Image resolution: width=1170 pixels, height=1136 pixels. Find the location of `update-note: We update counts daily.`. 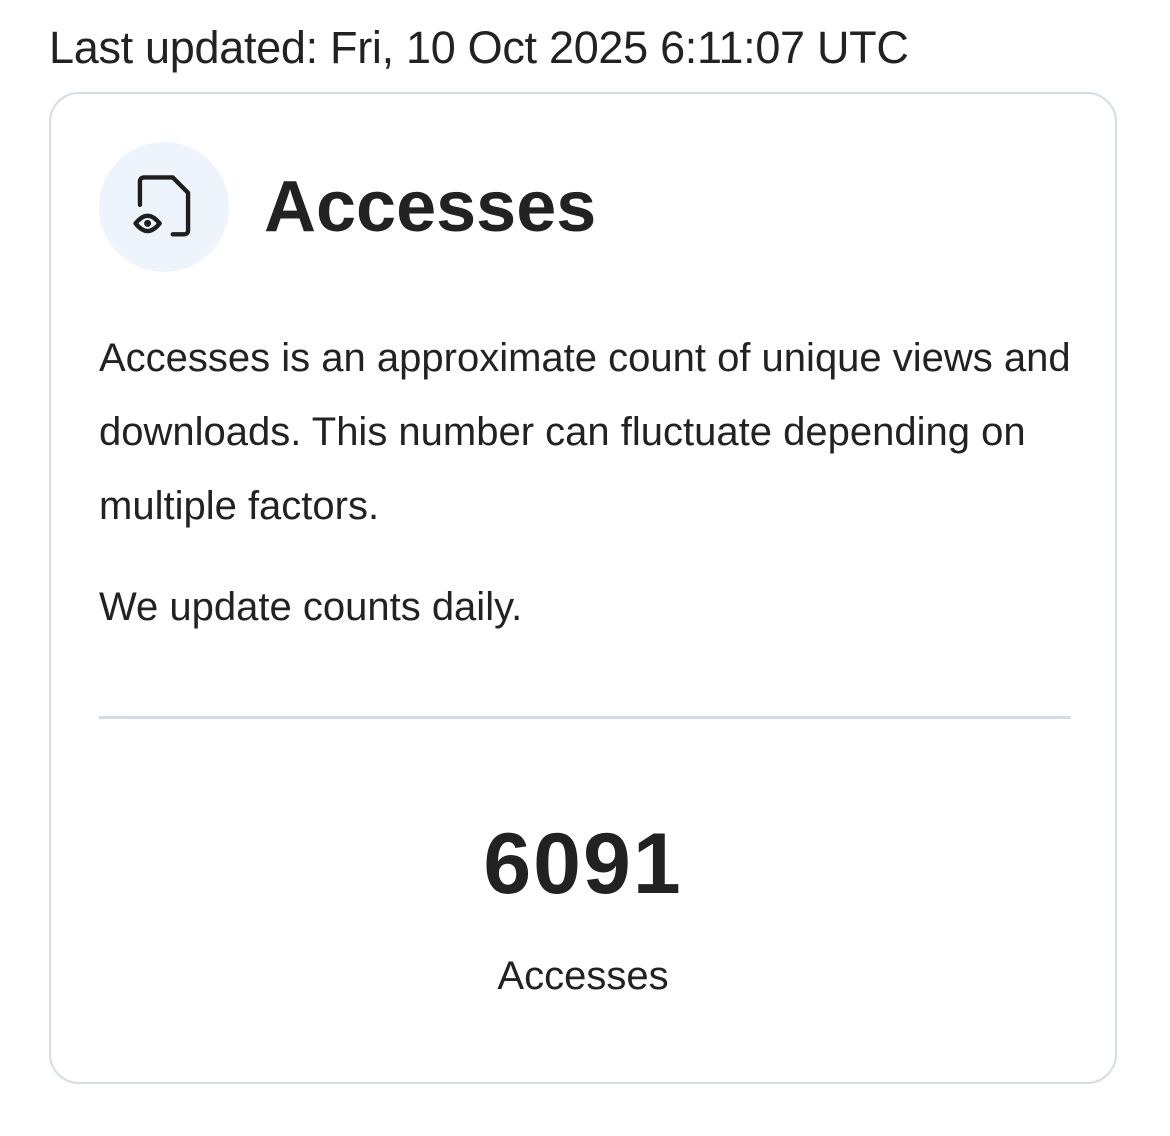

update-note: We update counts daily. is located at coordinates (311, 607).